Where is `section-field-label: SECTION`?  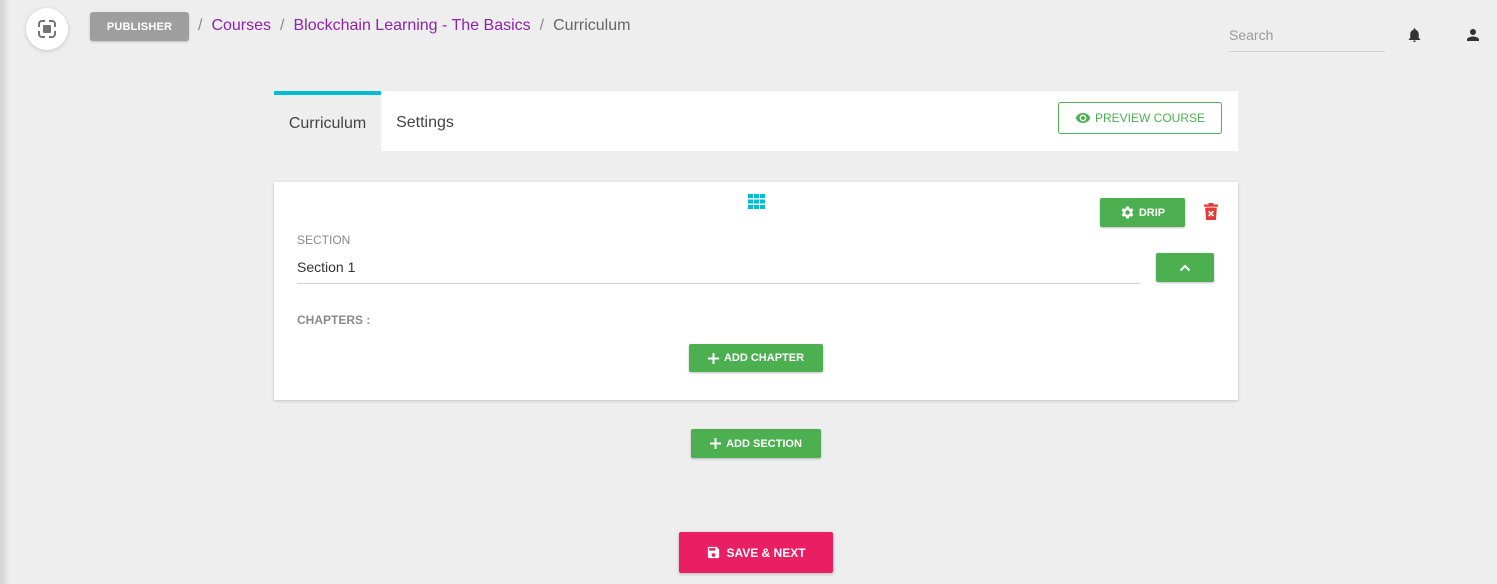
section-field-label: SECTION is located at coordinates (324, 240).